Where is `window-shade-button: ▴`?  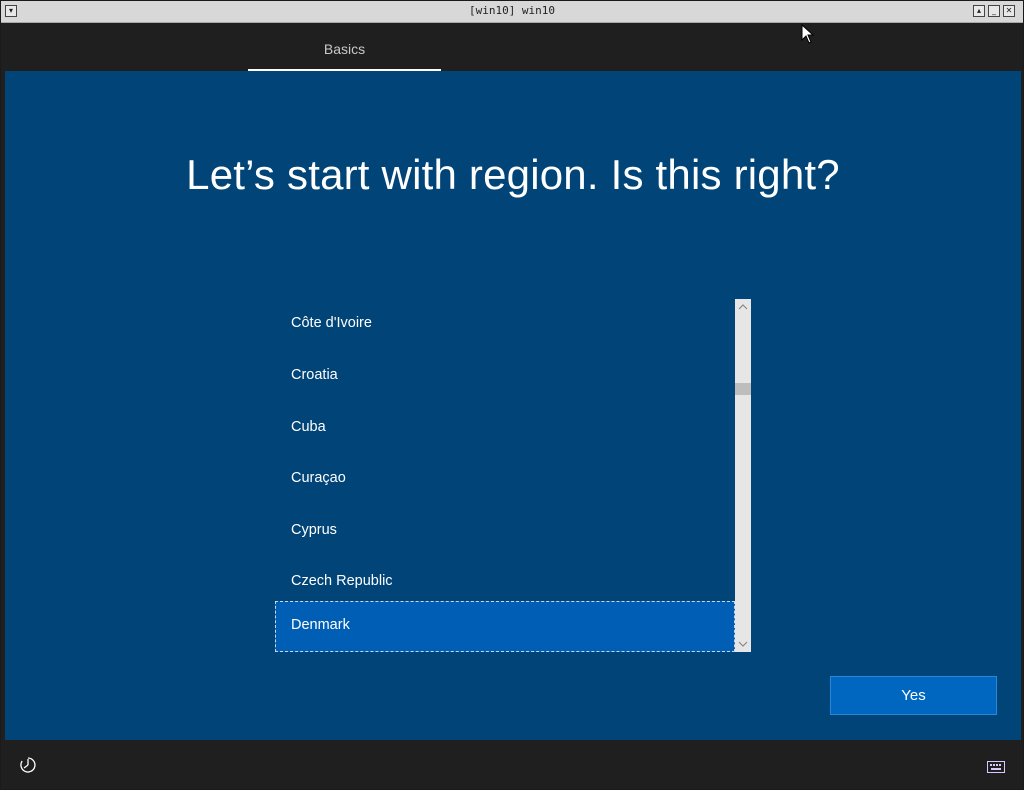
window-shade-button: ▴ is located at coordinates (979, 11).